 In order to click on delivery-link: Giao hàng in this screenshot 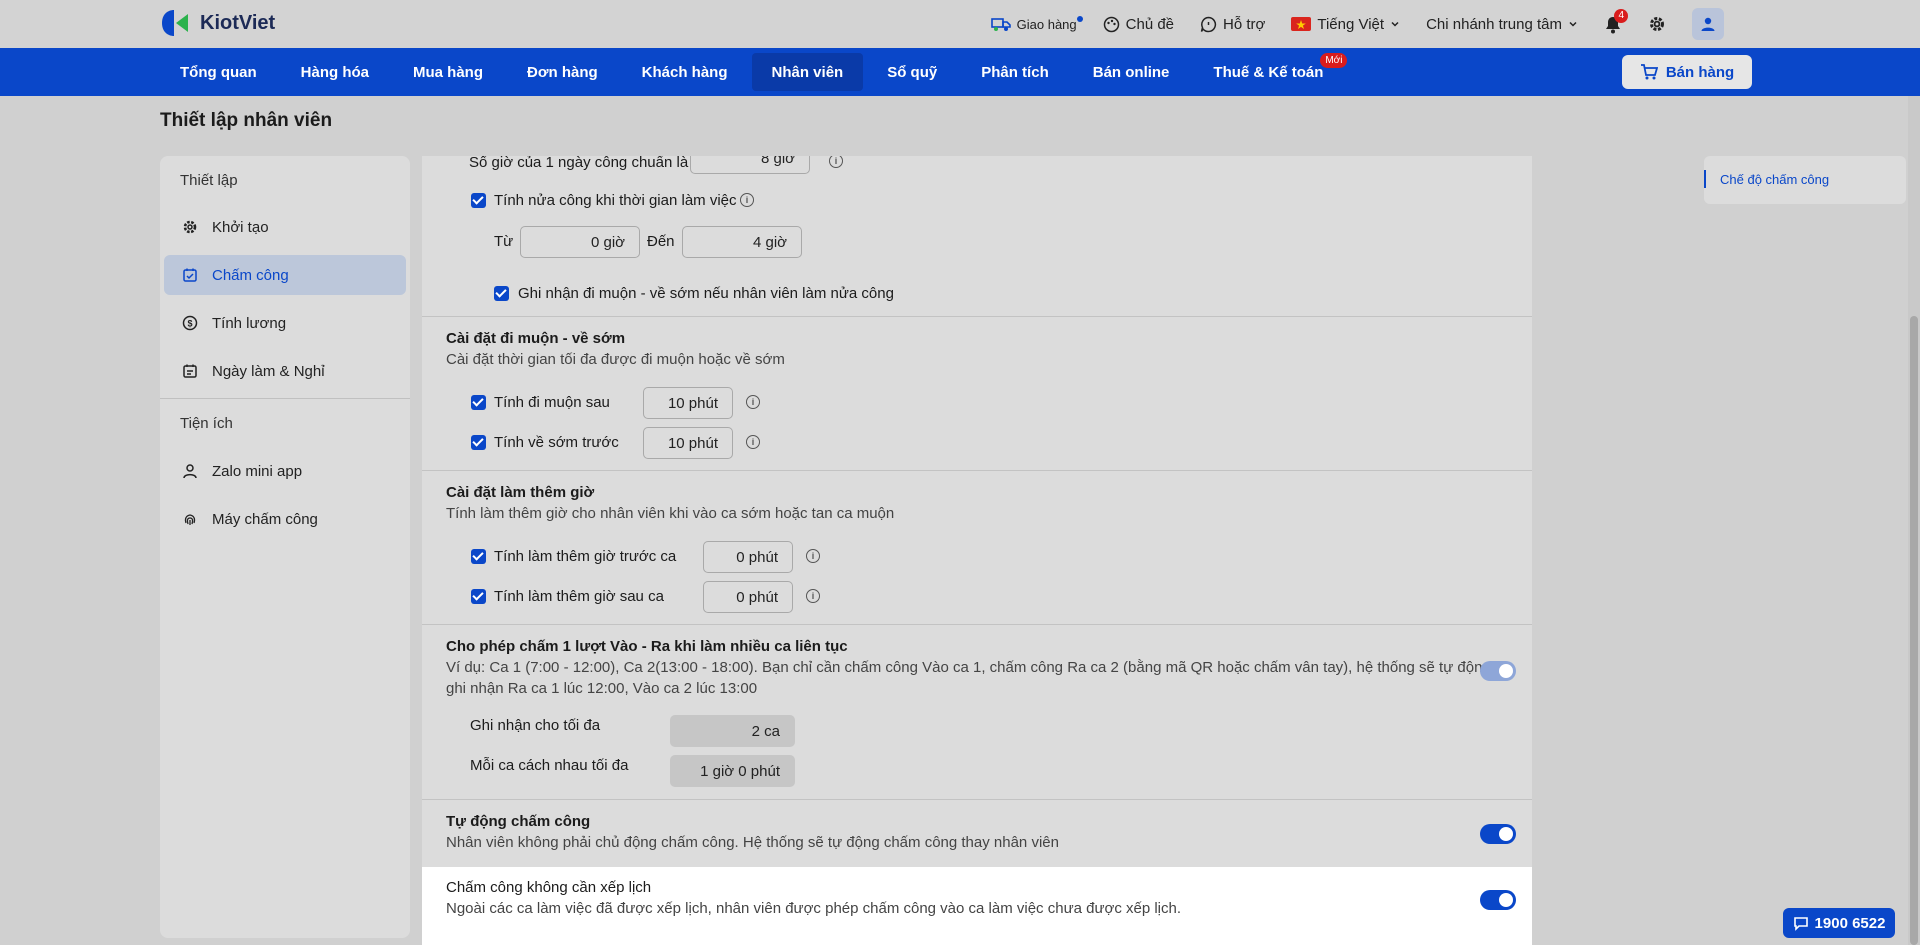, I will do `click(1036, 24)`.